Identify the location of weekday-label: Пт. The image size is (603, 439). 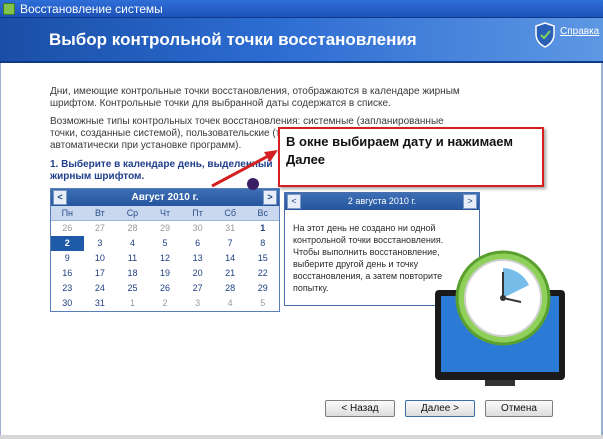
(197, 213).